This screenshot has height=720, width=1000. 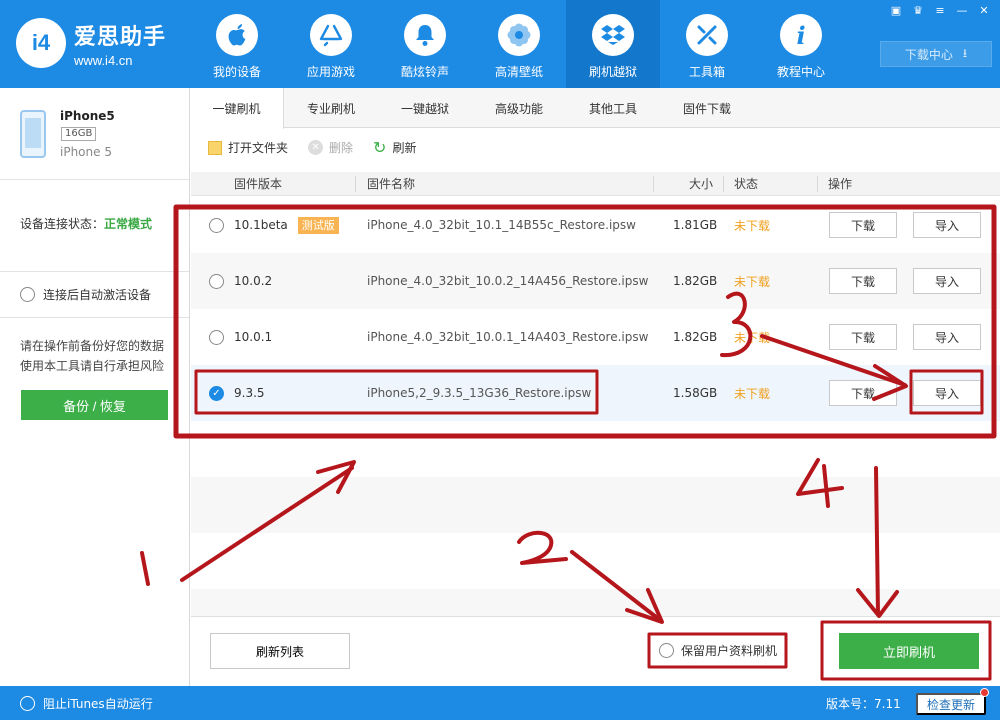 I want to click on bell-icon, so click(x=425, y=35).